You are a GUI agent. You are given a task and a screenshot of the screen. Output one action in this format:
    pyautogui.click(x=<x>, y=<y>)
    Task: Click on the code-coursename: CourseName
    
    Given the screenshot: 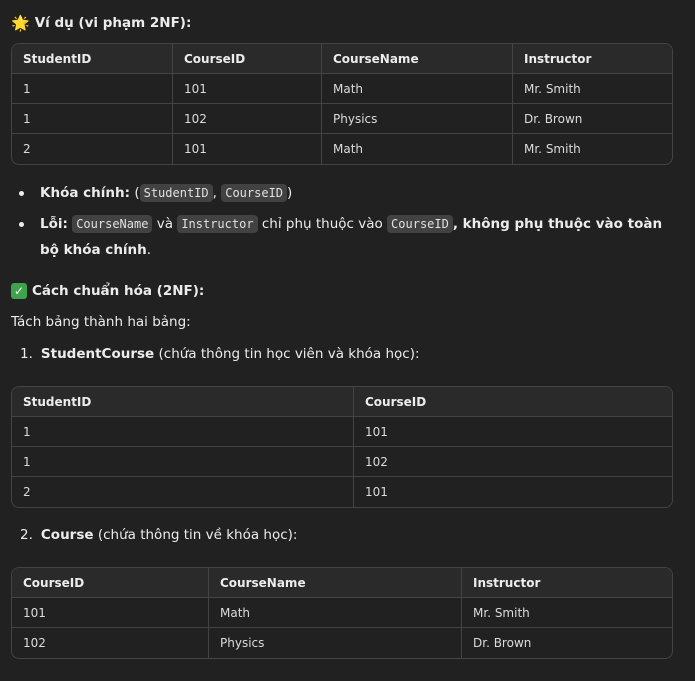 What is the action you would take?
    pyautogui.click(x=112, y=224)
    